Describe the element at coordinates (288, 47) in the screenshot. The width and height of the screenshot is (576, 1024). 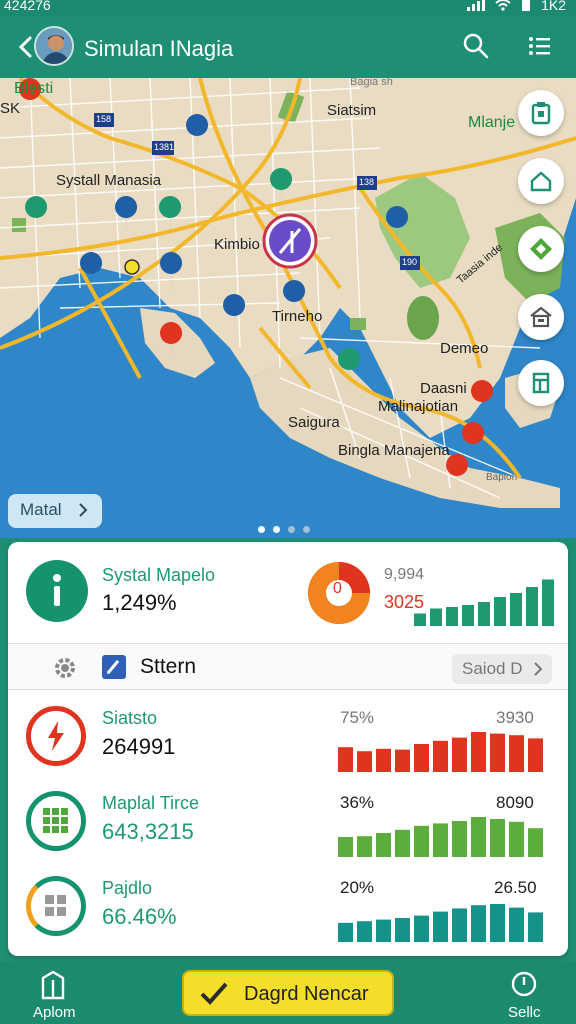
I see `app-bar: Simulan INagia` at that location.